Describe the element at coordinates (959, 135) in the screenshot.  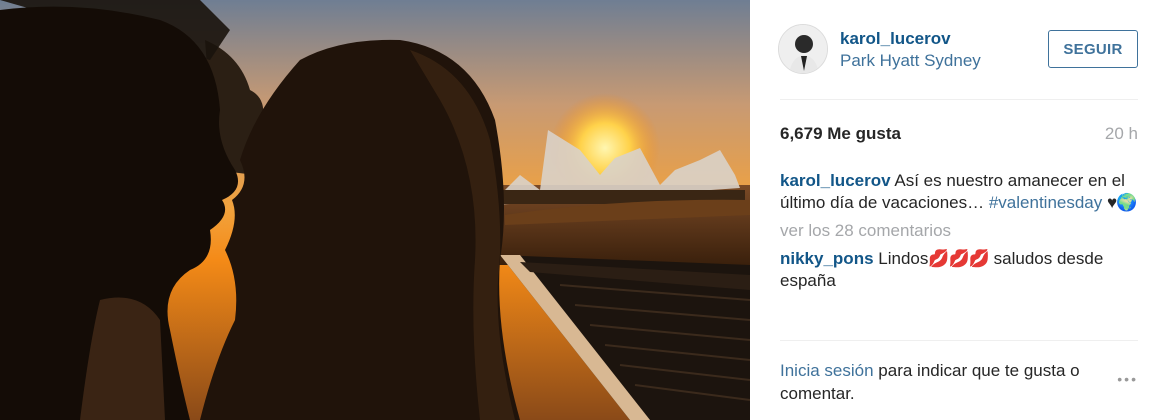
I see `likes-row: 6,679 Me gusta 20 h` at that location.